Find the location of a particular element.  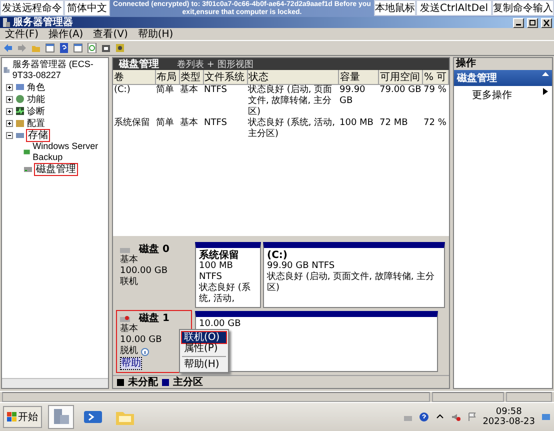

menu-item: 查看(V) is located at coordinates (110, 34).